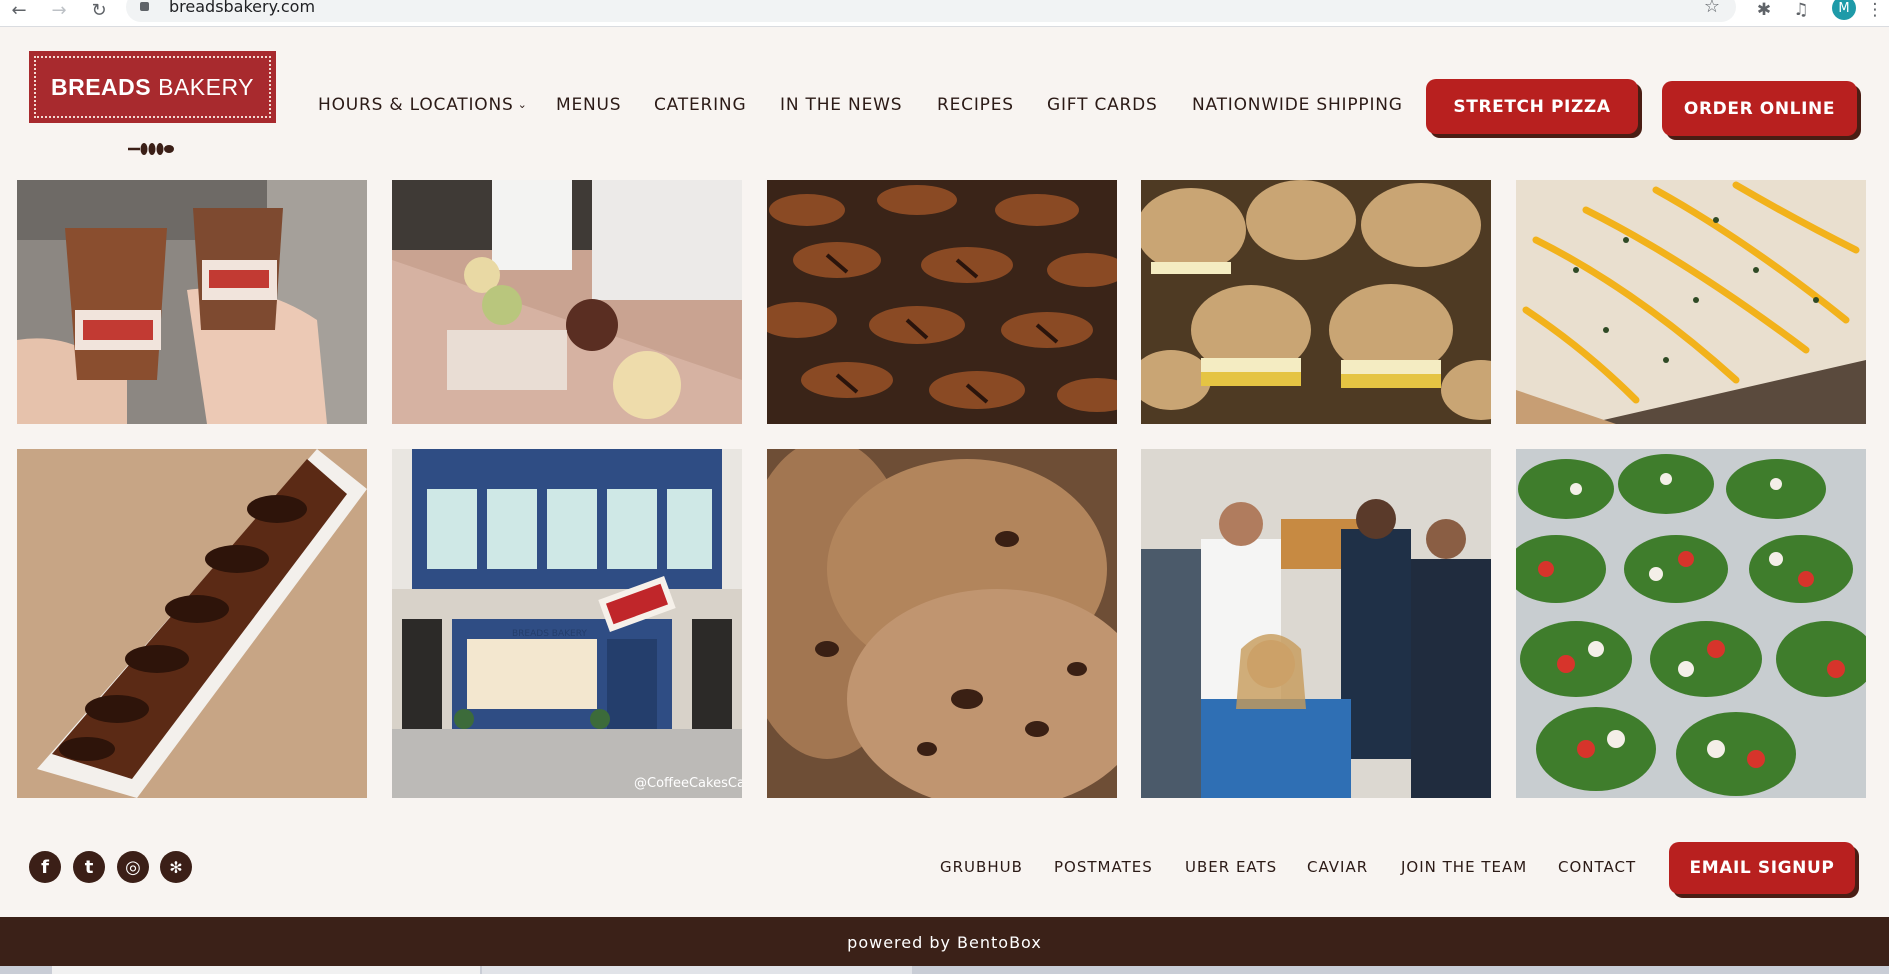  I want to click on bookmark-star-icon: ☆, so click(1712, 8).